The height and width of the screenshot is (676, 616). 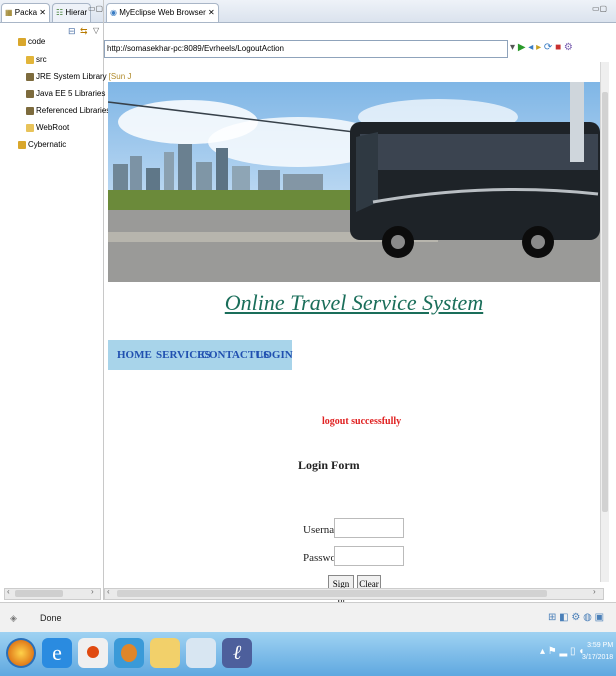 I want to click on browser-toolbar: ▾ ▶ ◂ ▸ ⟳ ■ ⚙, so click(x=541, y=48).